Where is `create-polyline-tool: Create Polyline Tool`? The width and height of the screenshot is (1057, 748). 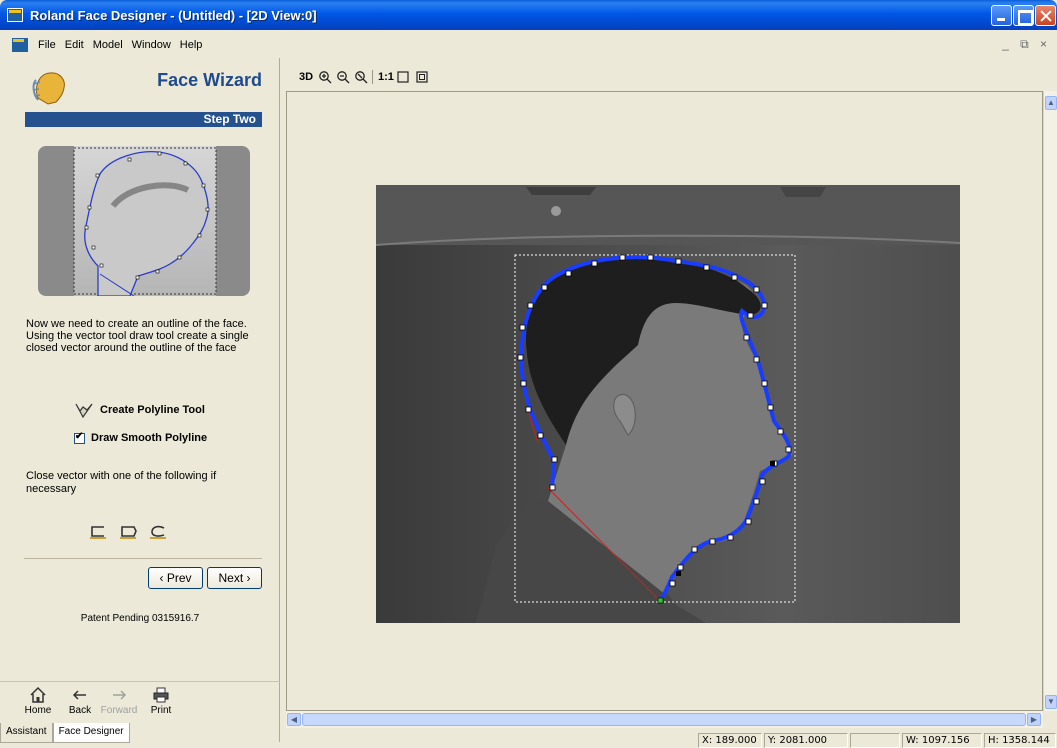 create-polyline-tool: Create Polyline Tool is located at coordinates (139, 410).